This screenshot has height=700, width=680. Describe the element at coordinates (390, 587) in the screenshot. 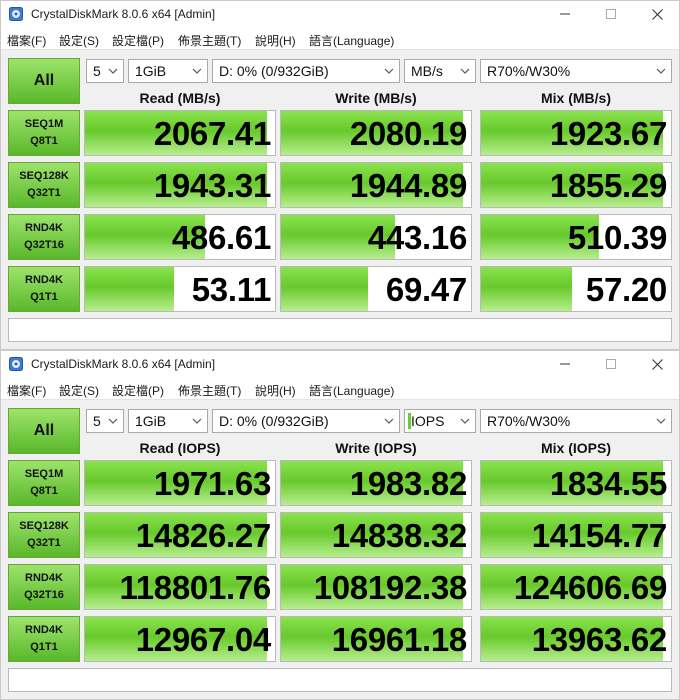

I see `result-value: 108192.38` at that location.